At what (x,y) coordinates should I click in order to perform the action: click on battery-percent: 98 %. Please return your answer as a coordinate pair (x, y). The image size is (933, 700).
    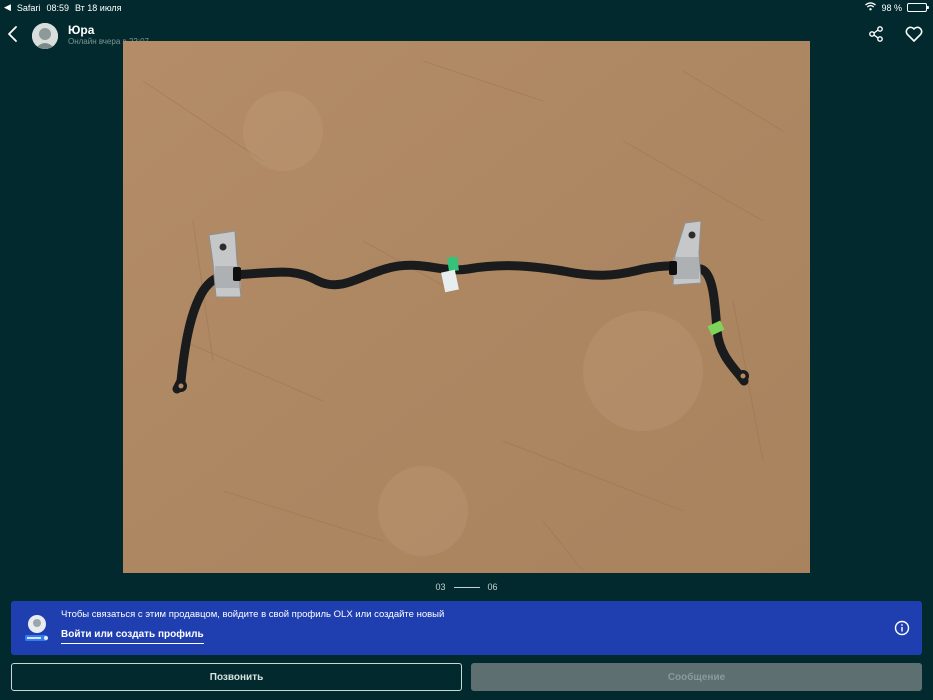
    Looking at the image, I should click on (891, 7).